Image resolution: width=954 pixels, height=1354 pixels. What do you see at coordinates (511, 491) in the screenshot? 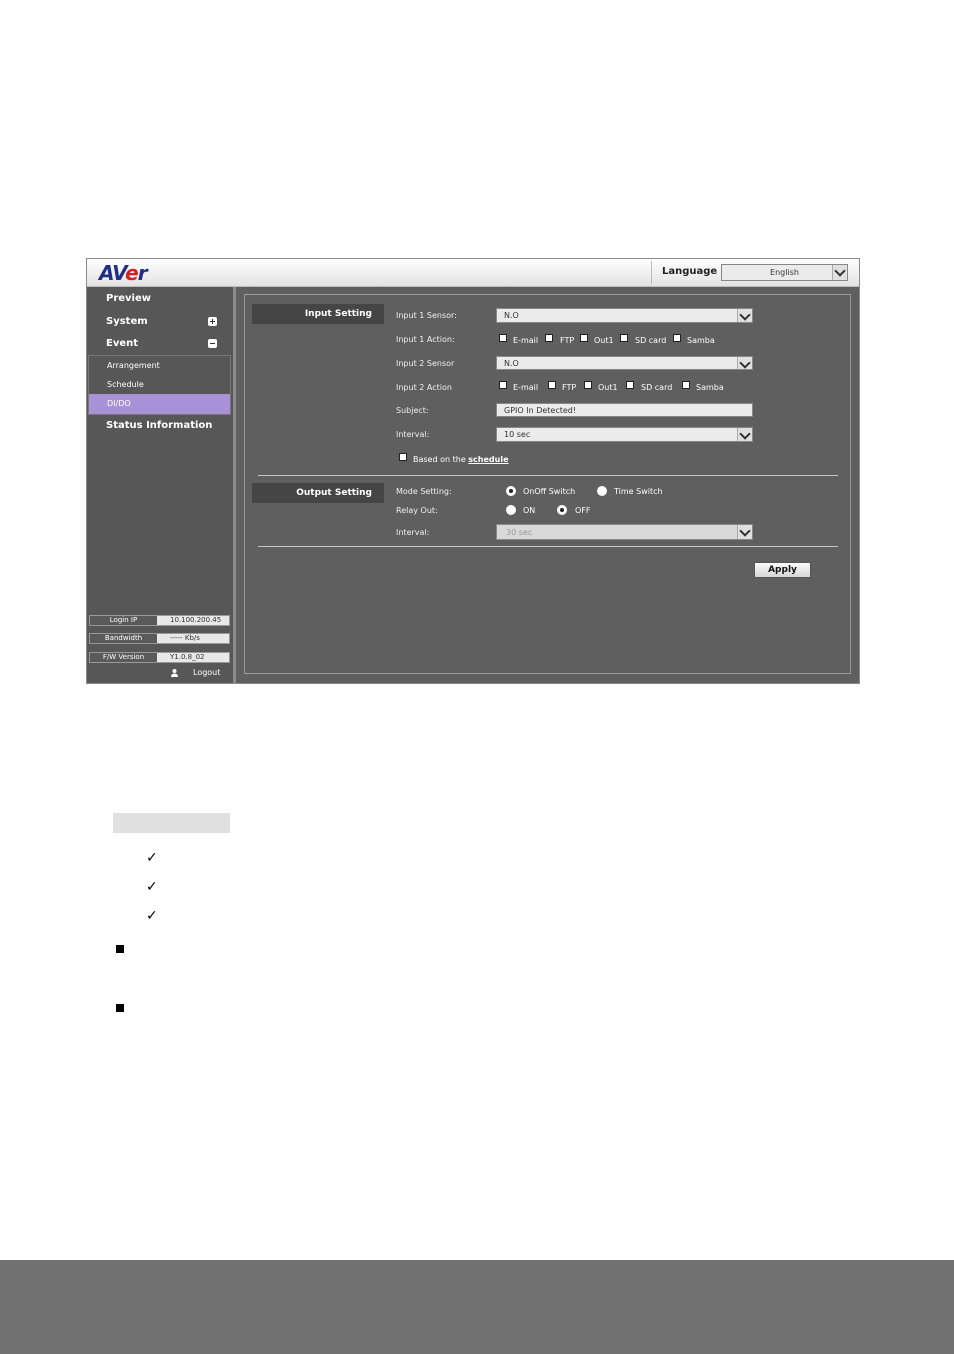
I see `mode-onoff-radio` at bounding box center [511, 491].